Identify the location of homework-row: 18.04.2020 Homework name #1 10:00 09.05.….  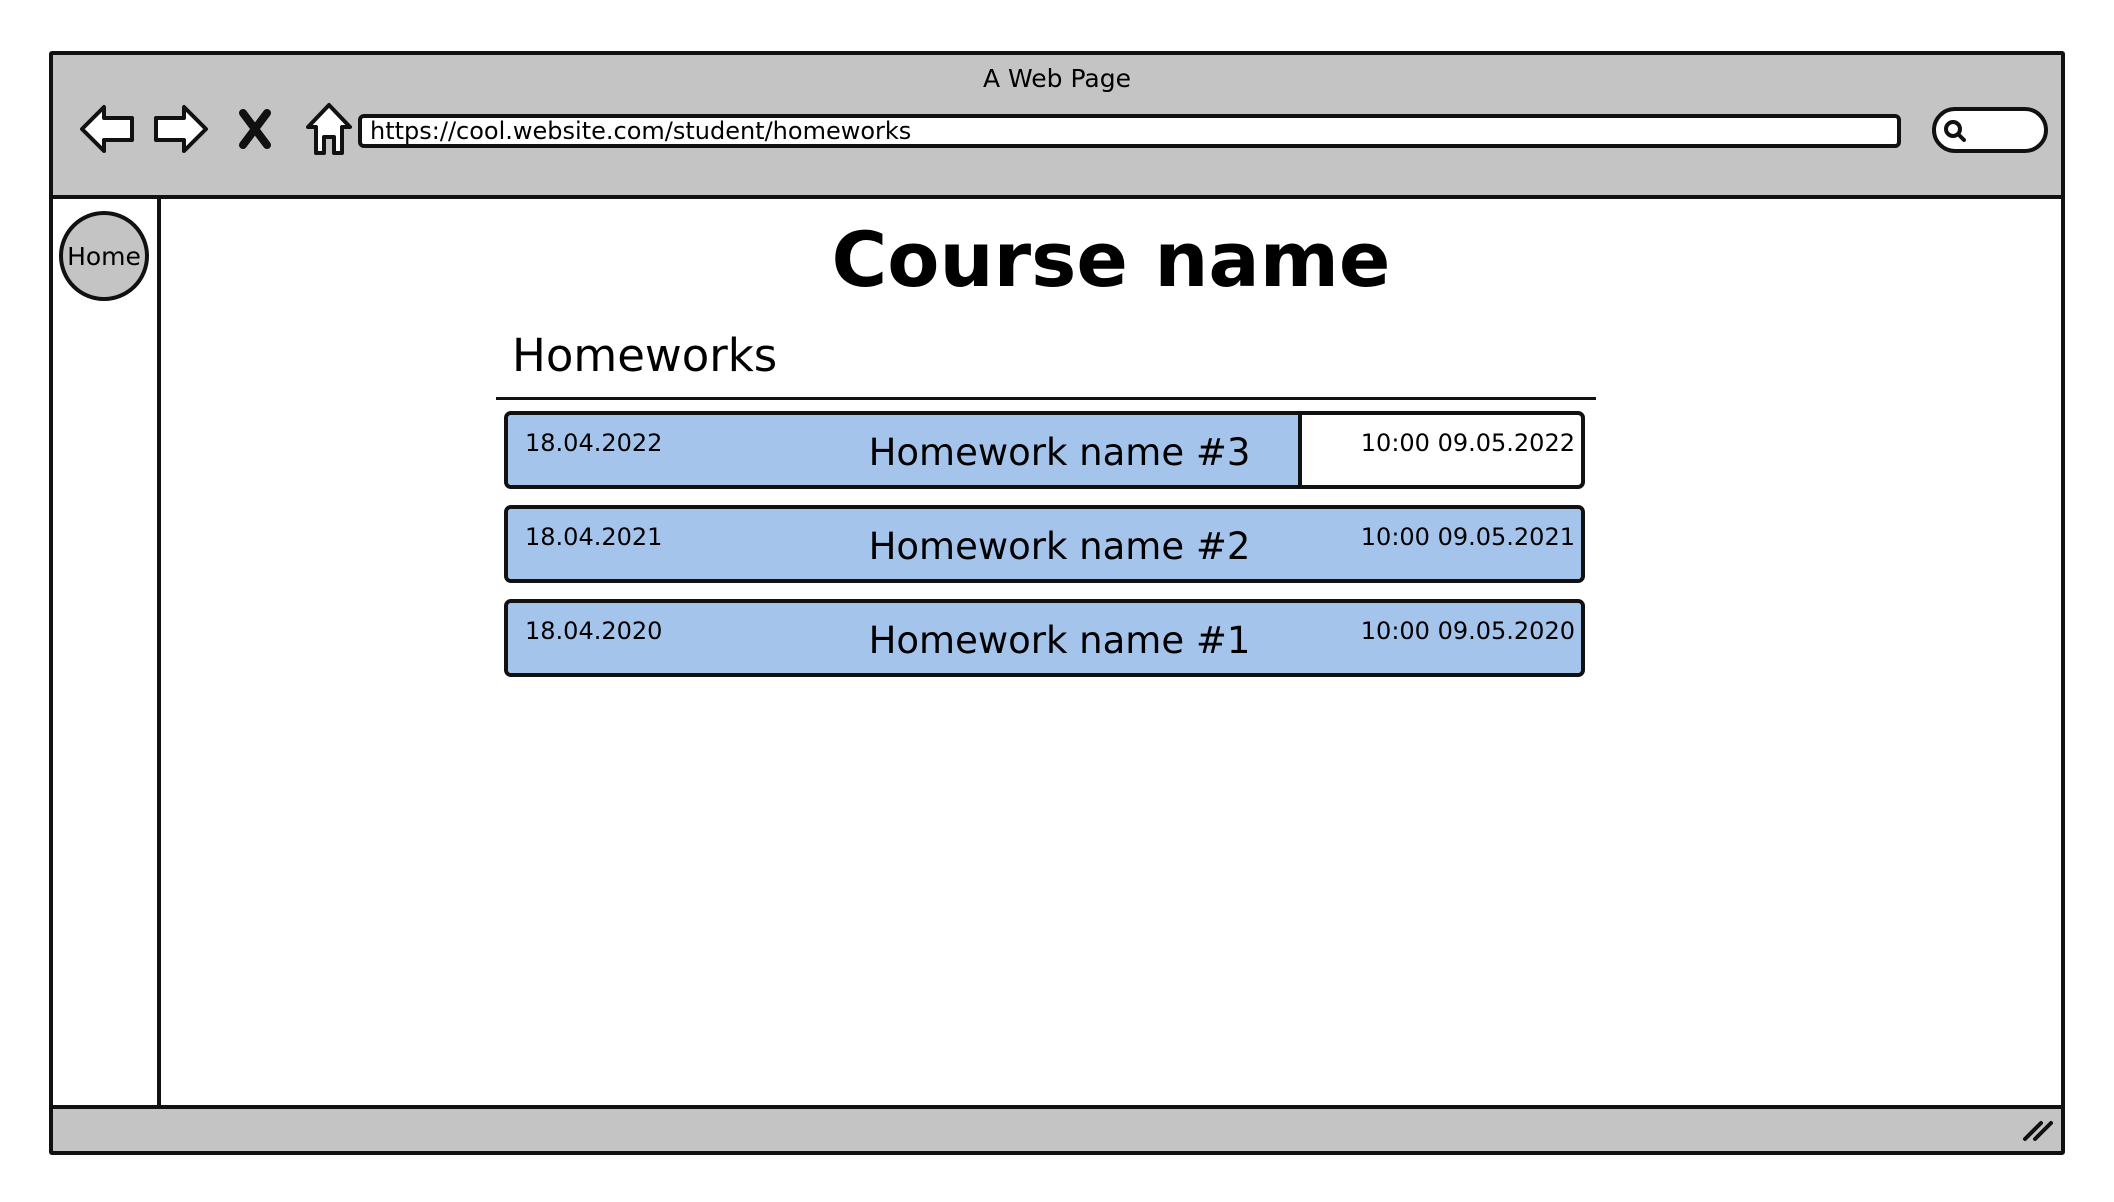
(1044, 638).